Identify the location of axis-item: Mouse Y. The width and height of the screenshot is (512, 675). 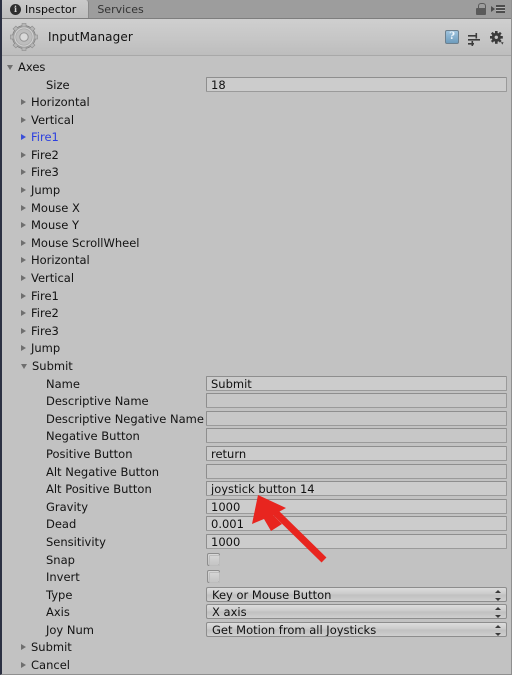
(256, 225).